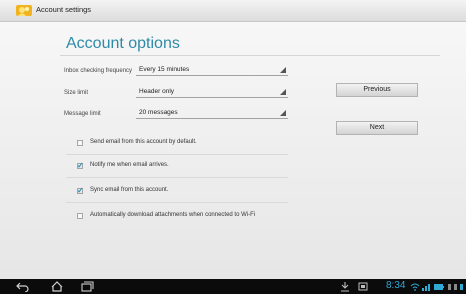 This screenshot has width=466, height=294. Describe the element at coordinates (212, 70) in the screenshot. I see `inbox-frequency-select: Every 15 minutes` at that location.